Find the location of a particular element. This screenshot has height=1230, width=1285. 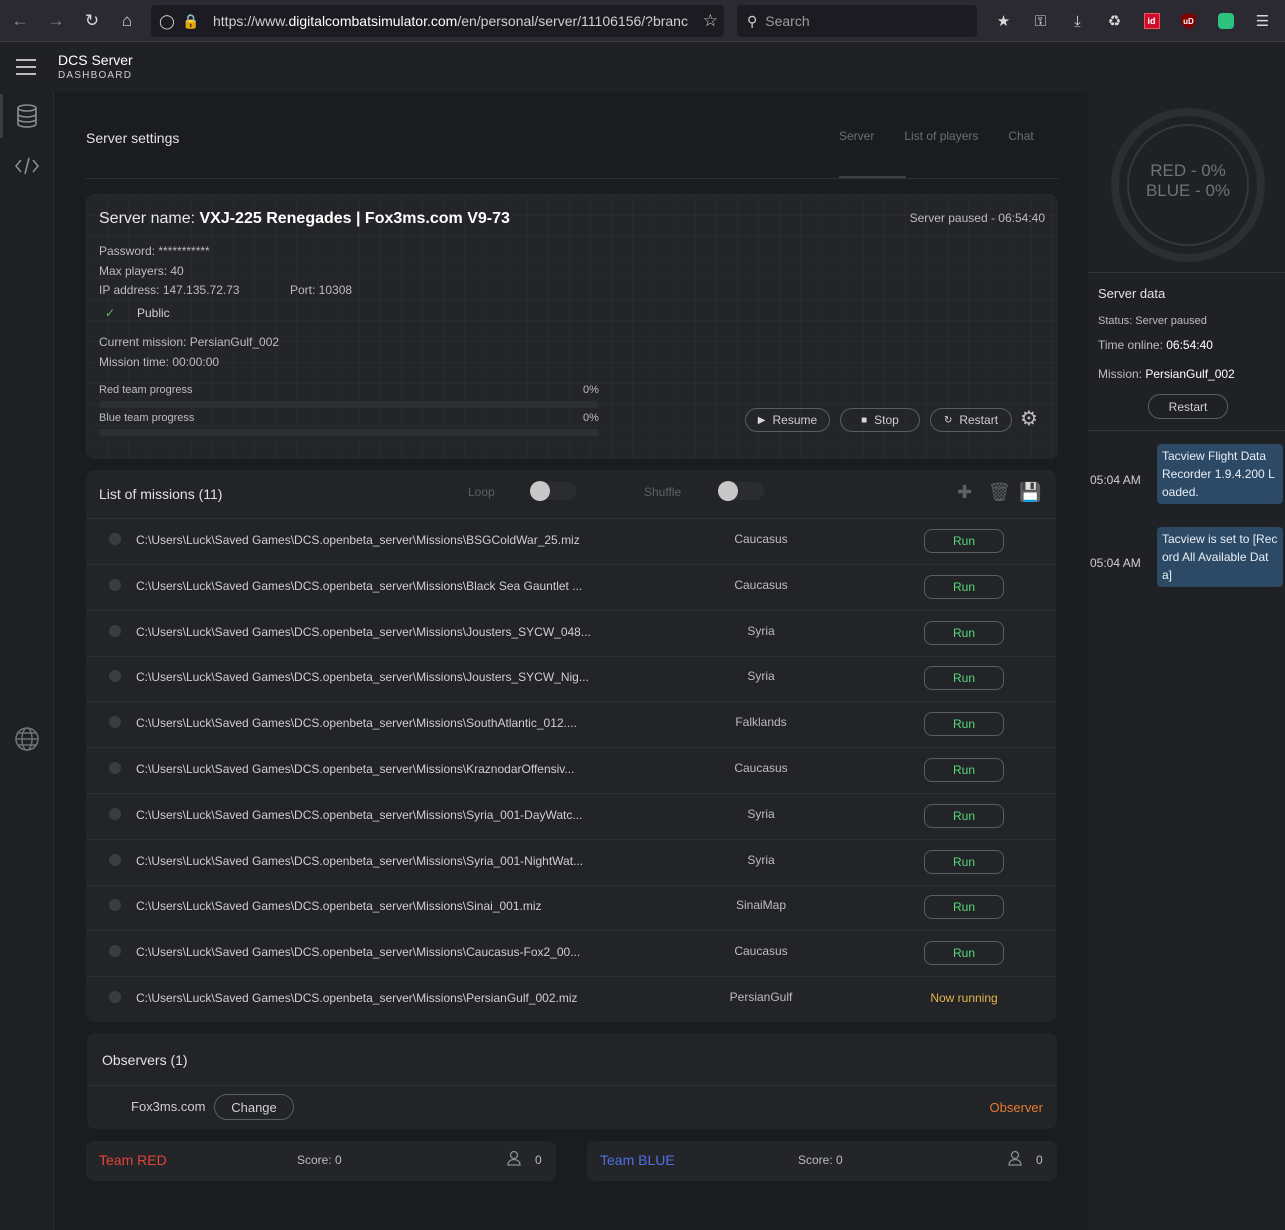

key-icon: ⚿ is located at coordinates (1040, 21).